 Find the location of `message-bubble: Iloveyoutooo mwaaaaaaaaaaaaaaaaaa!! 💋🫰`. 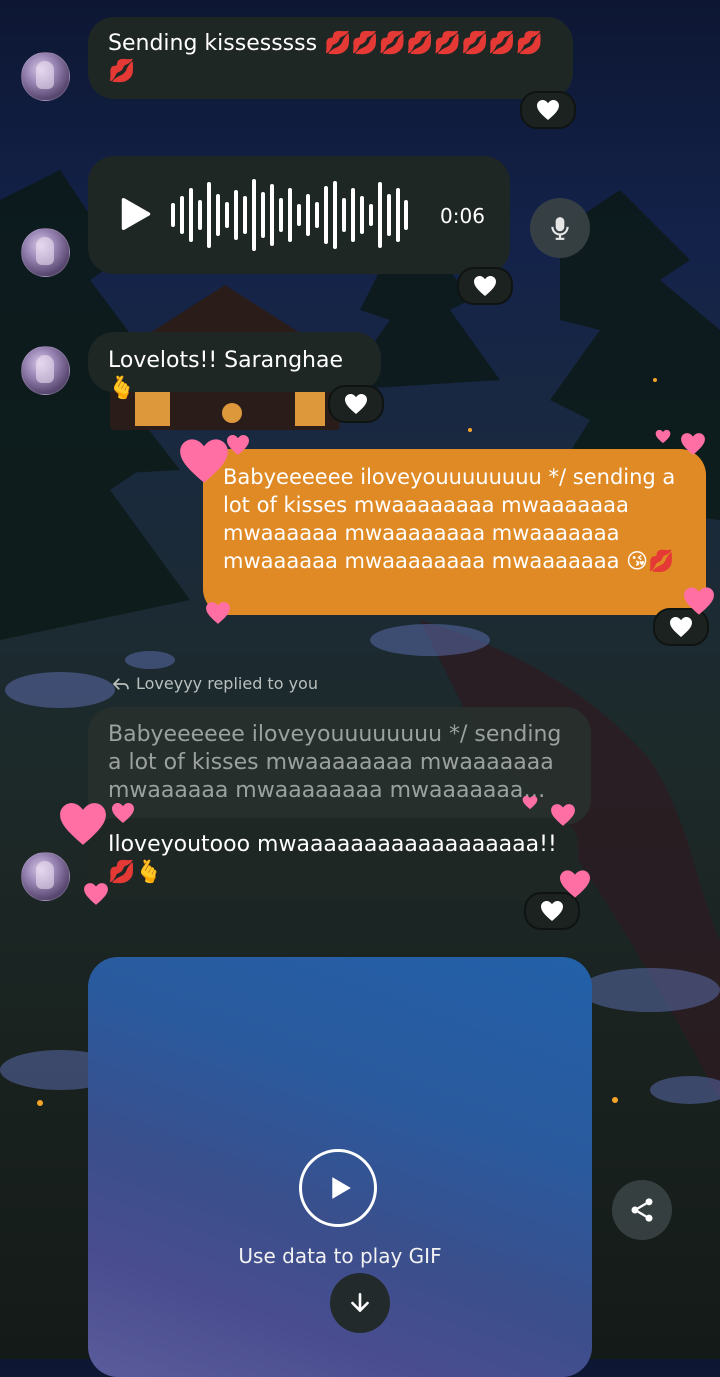

message-bubble: Iloveyoutooo mwaaaaaaaaaaaaaaaaaa!! 💋🫰 is located at coordinates (333, 859).